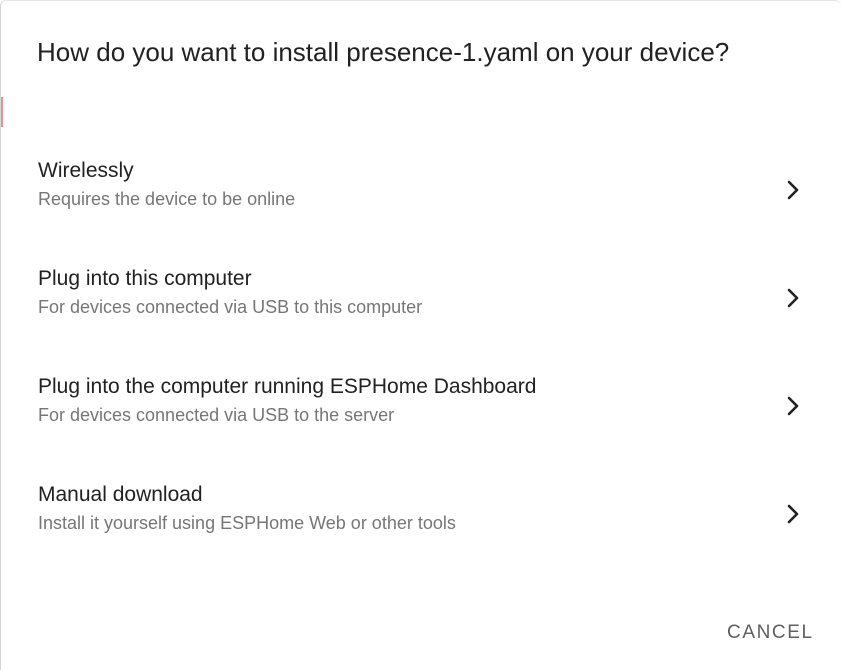 This screenshot has width=841, height=670. I want to click on cancel-button: CANCEL, so click(770, 633).